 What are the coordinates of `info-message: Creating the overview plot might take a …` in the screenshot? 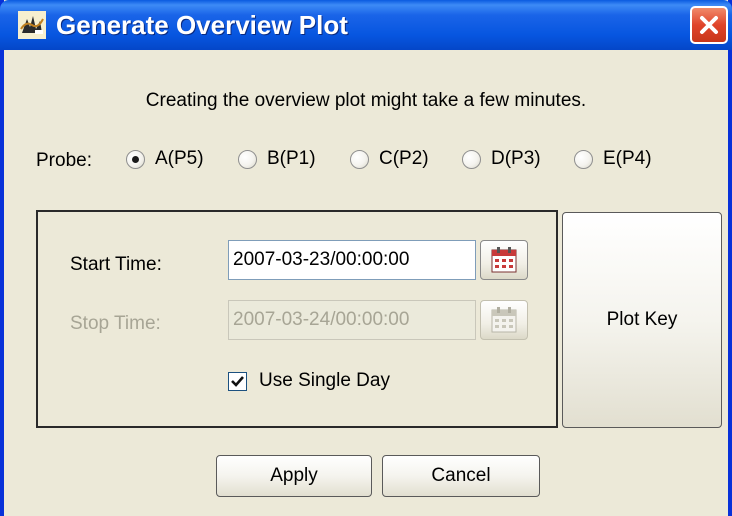 It's located at (366, 100).